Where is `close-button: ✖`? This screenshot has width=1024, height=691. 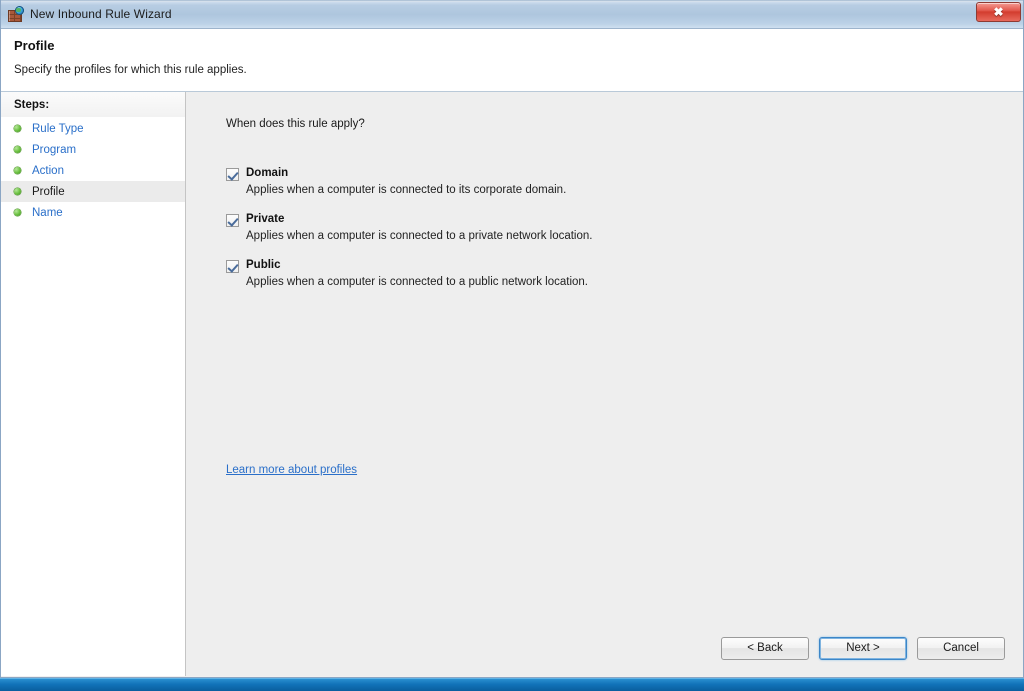
close-button: ✖ is located at coordinates (998, 12).